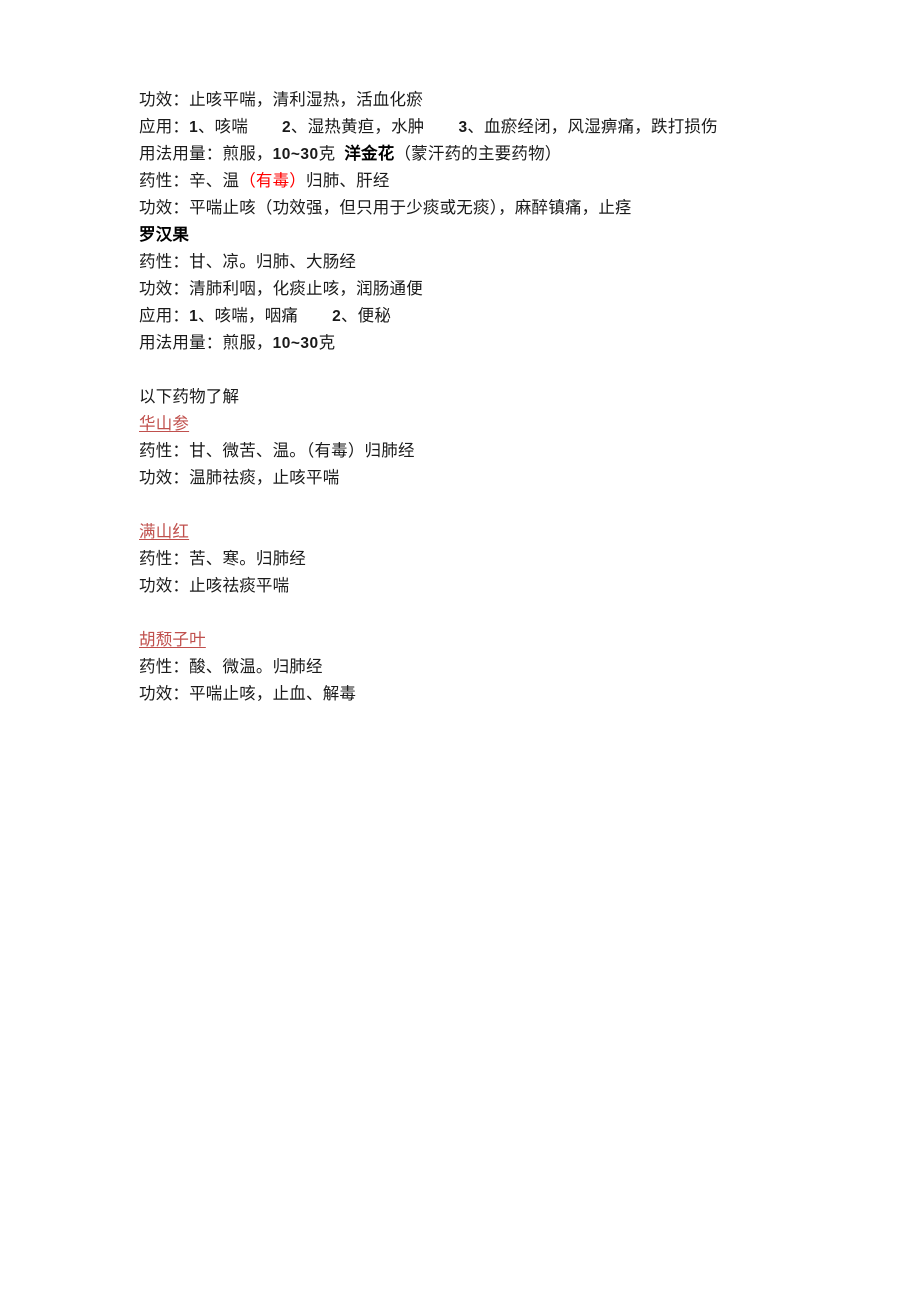 The width and height of the screenshot is (920, 1302). What do you see at coordinates (248, 693) in the screenshot?
I see `text-run: 功效：平喘止咳，止血、解毒` at bounding box center [248, 693].